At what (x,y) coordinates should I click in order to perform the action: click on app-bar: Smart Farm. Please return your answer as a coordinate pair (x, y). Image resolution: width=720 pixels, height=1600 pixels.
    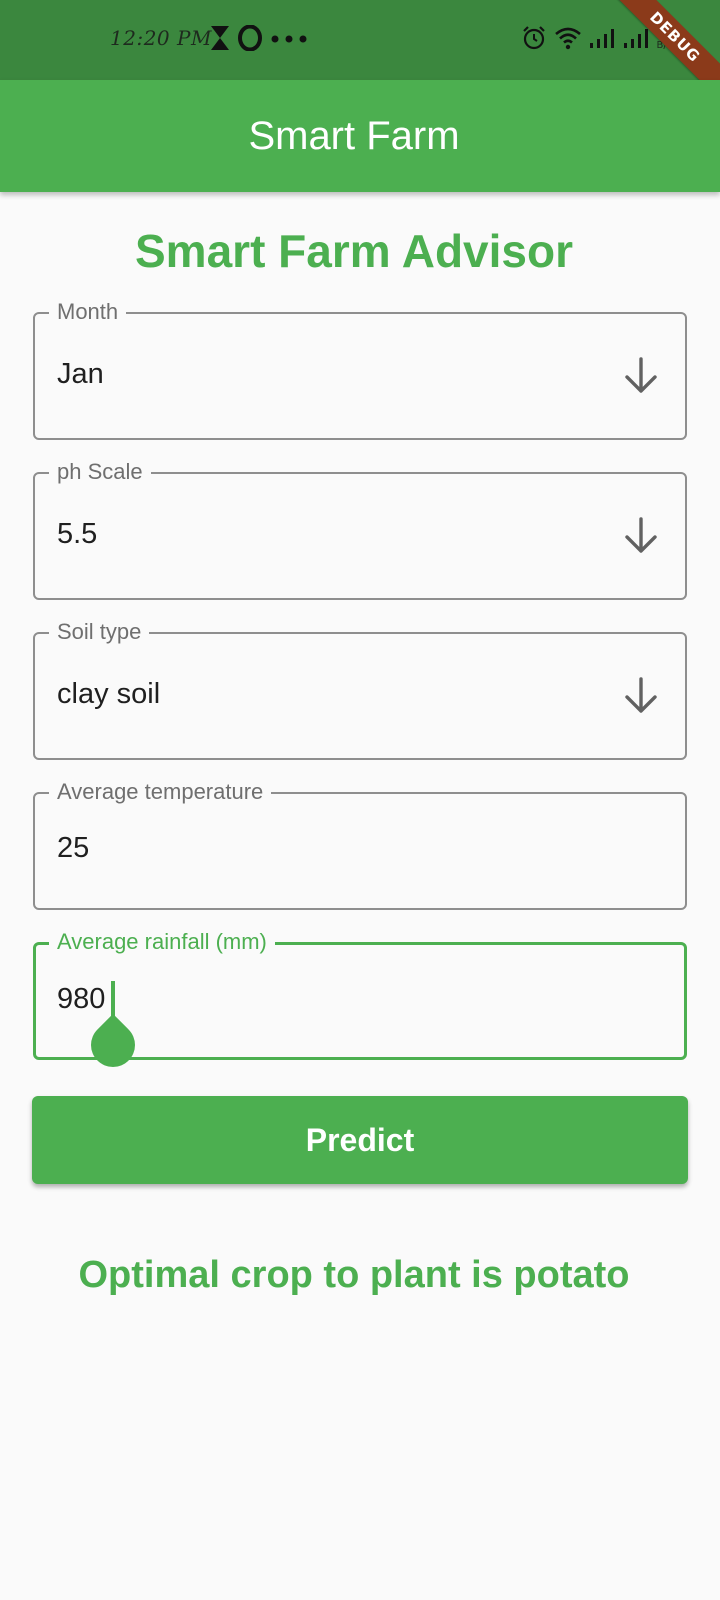
    Looking at the image, I should click on (360, 136).